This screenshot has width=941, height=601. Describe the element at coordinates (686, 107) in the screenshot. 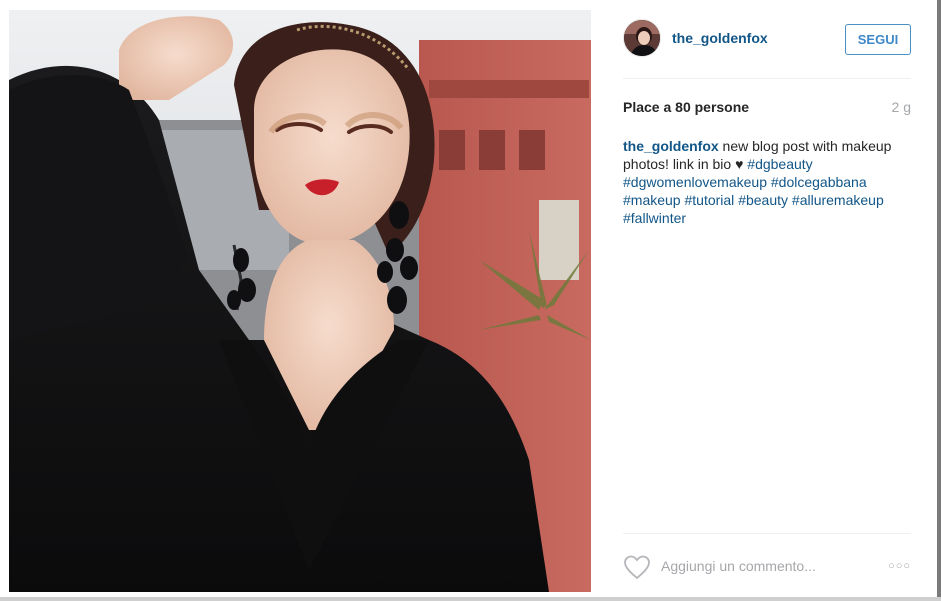

I see `likes-count: Place a 80 persone` at that location.